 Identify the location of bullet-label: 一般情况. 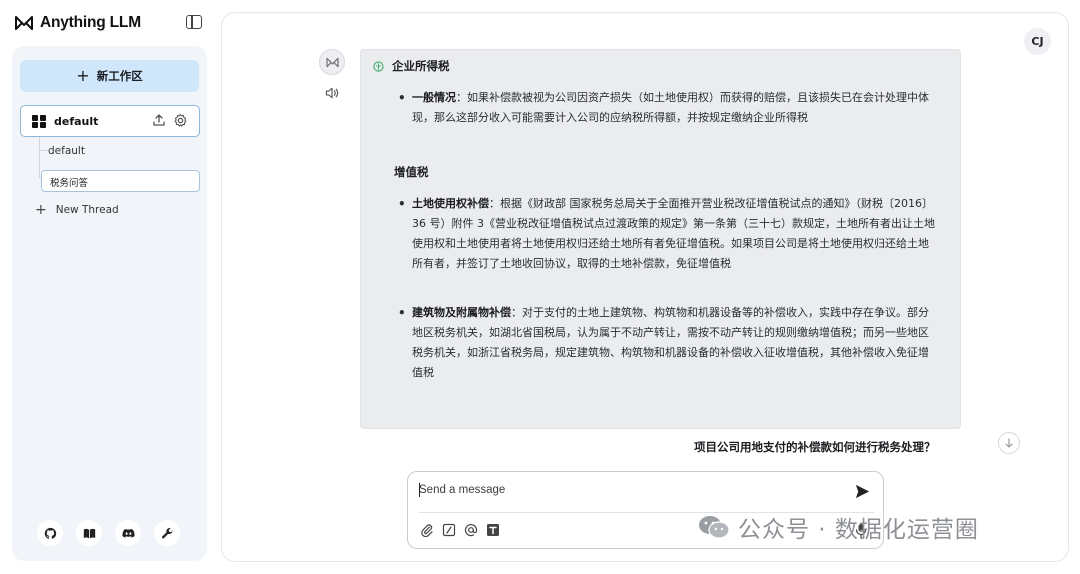
(434, 97).